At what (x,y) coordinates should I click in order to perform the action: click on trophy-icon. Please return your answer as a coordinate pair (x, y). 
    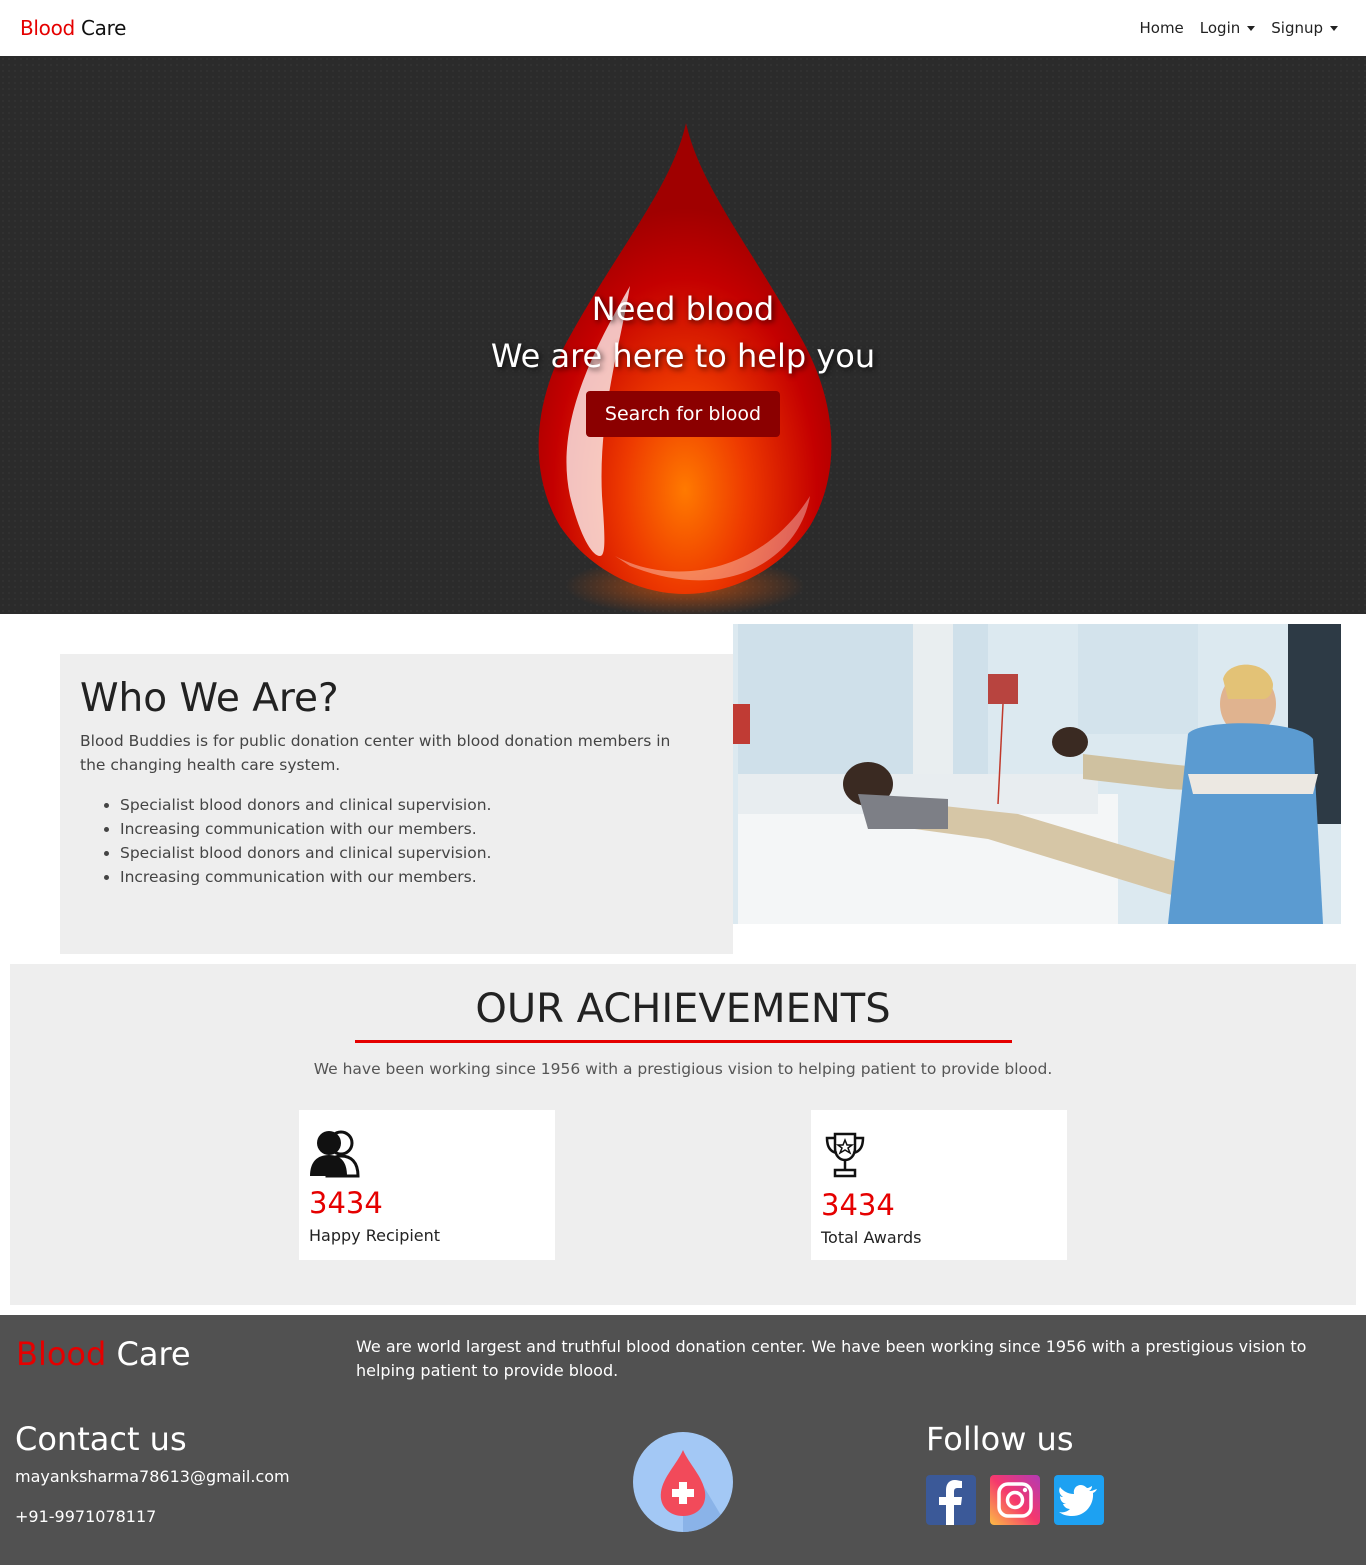
    Looking at the image, I should click on (845, 1155).